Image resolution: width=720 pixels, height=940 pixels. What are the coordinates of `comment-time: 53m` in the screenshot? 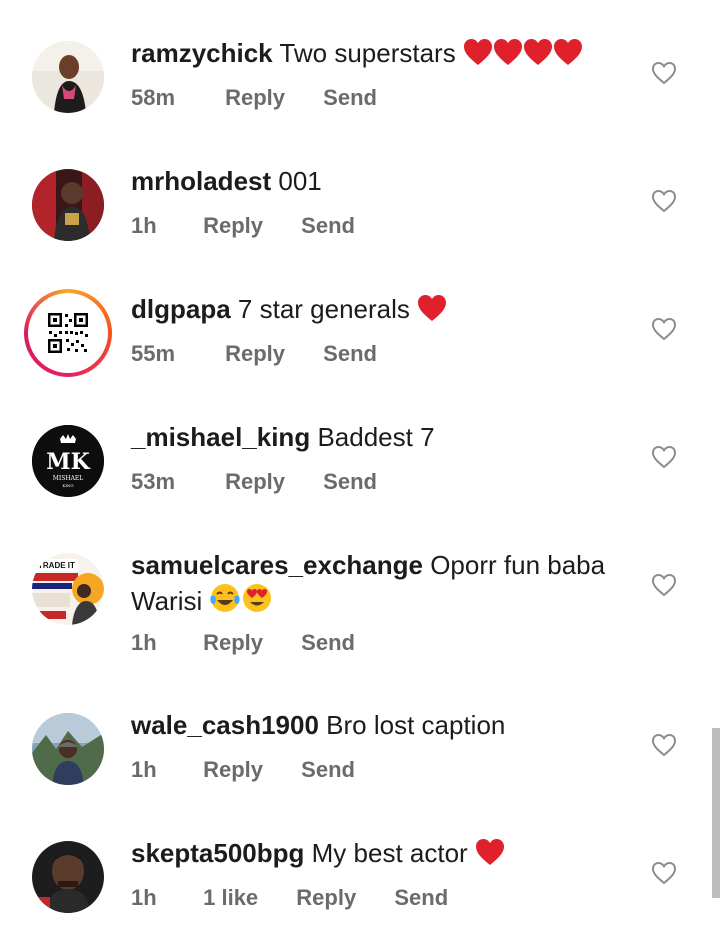 It's located at (153, 481).